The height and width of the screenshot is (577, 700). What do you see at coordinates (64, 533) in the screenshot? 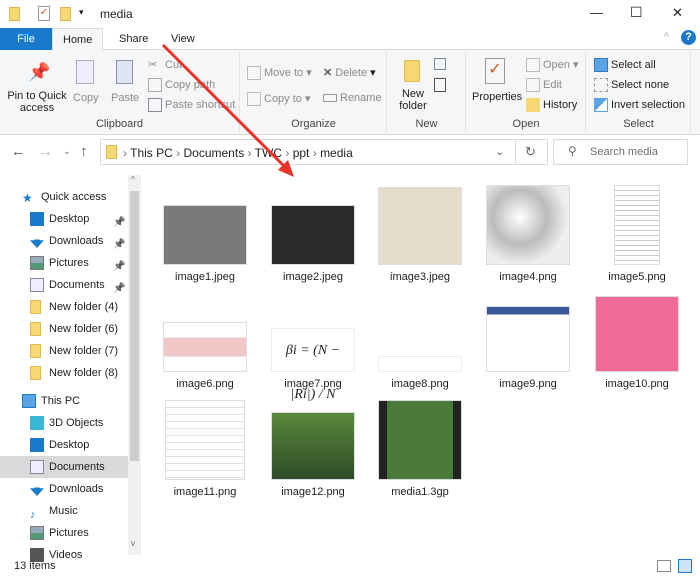
I see `nav-pc-pictures: Pictures` at bounding box center [64, 533].